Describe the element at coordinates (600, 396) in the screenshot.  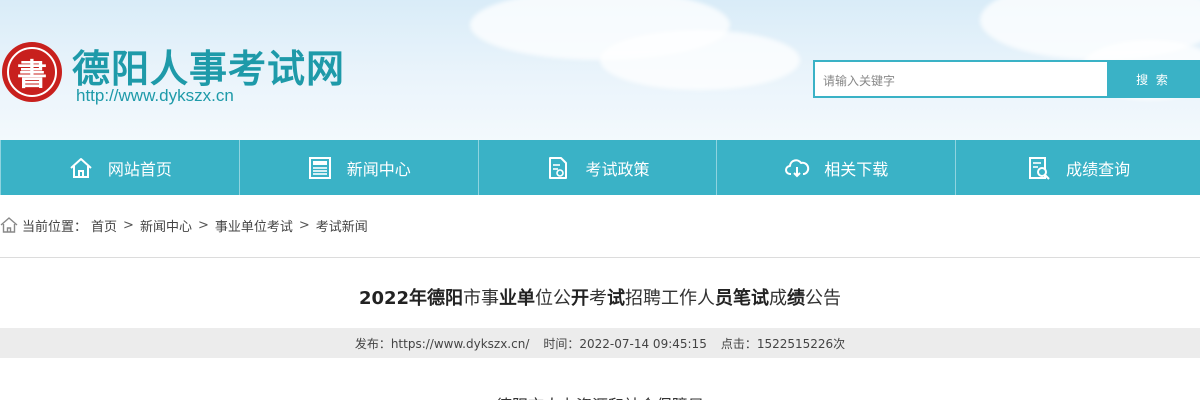
I see `article-body-first-line: 德阳市人力资源和社会保障局` at that location.